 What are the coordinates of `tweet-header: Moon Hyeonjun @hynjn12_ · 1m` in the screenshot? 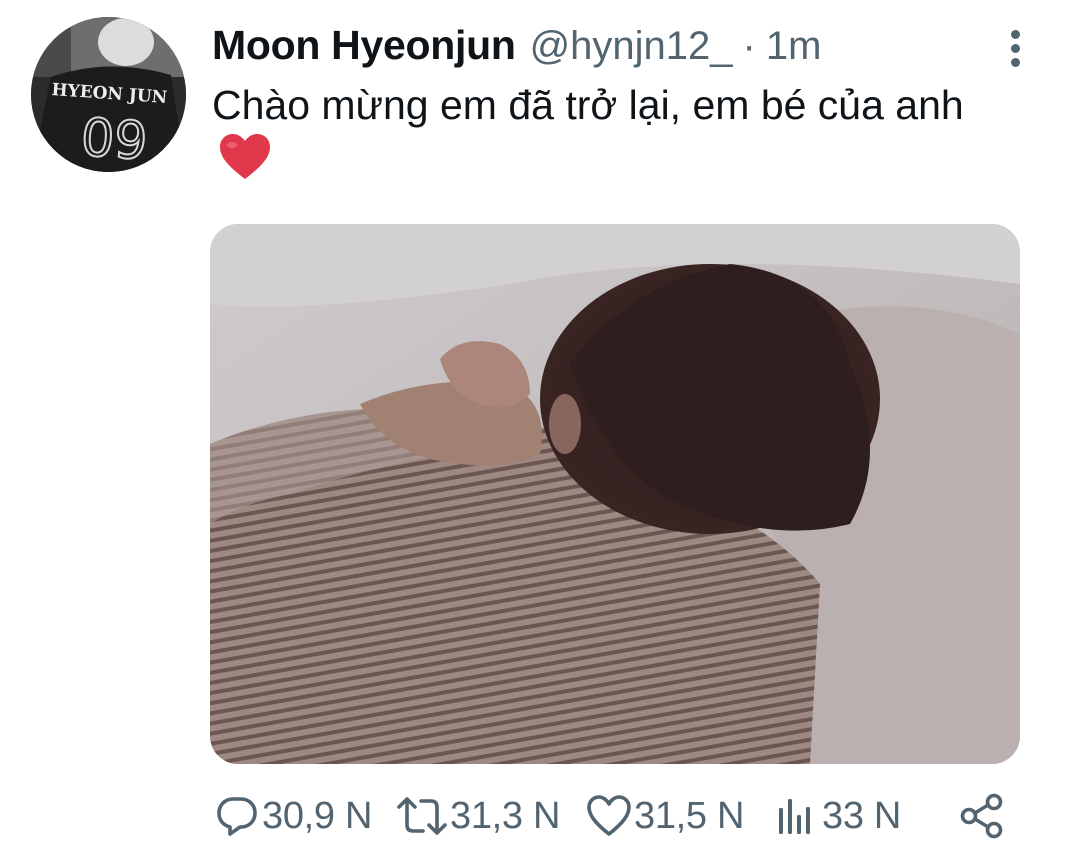 It's located at (615, 47).